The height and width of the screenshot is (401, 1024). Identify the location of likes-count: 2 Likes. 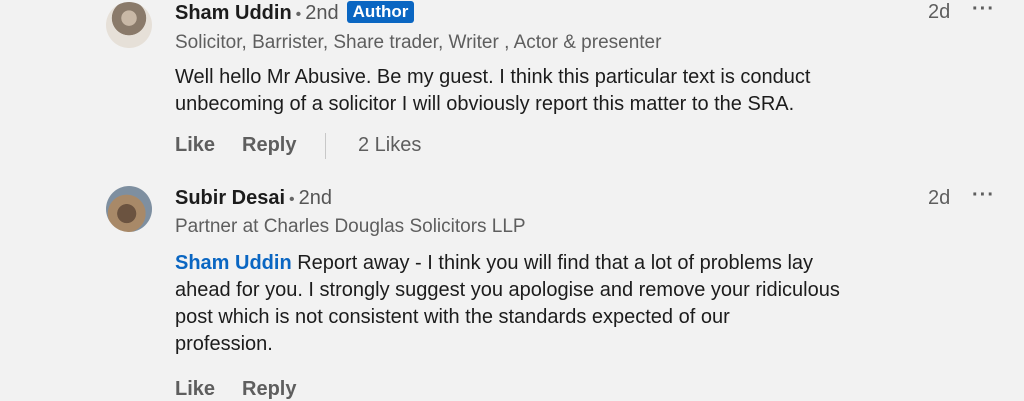
(389, 145).